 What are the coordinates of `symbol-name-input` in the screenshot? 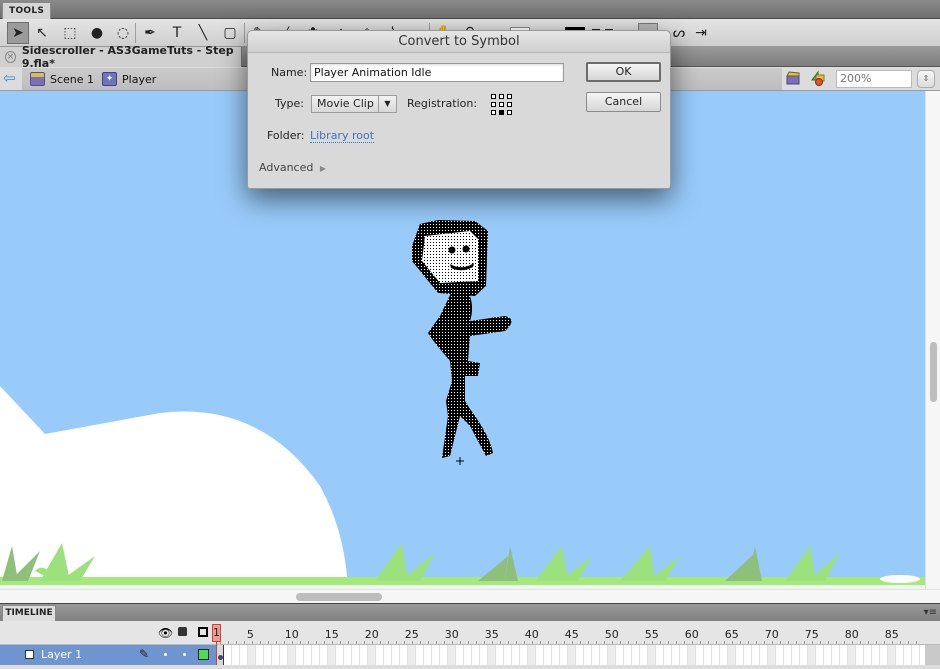 It's located at (437, 72).